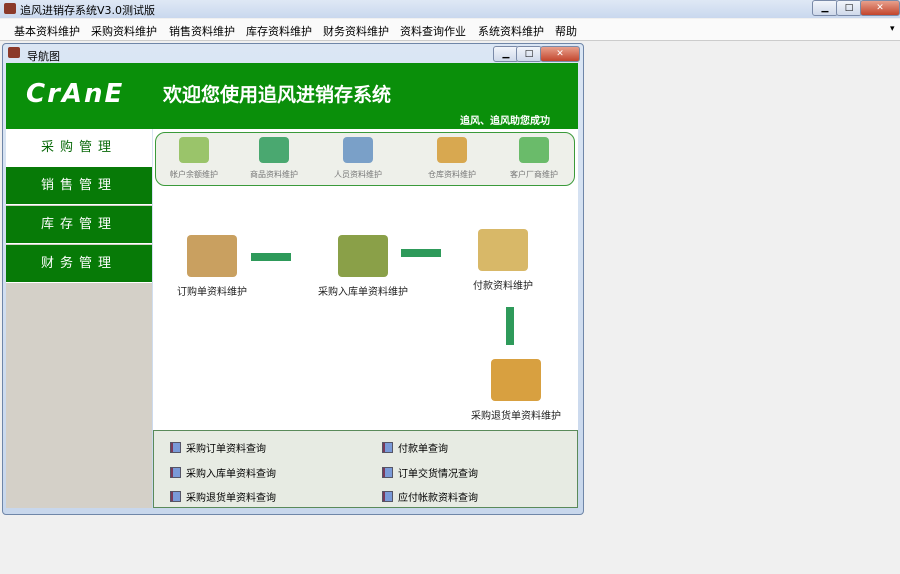 This screenshot has width=900, height=574. What do you see at coordinates (516, 380) in the screenshot?
I see `return-icon` at bounding box center [516, 380].